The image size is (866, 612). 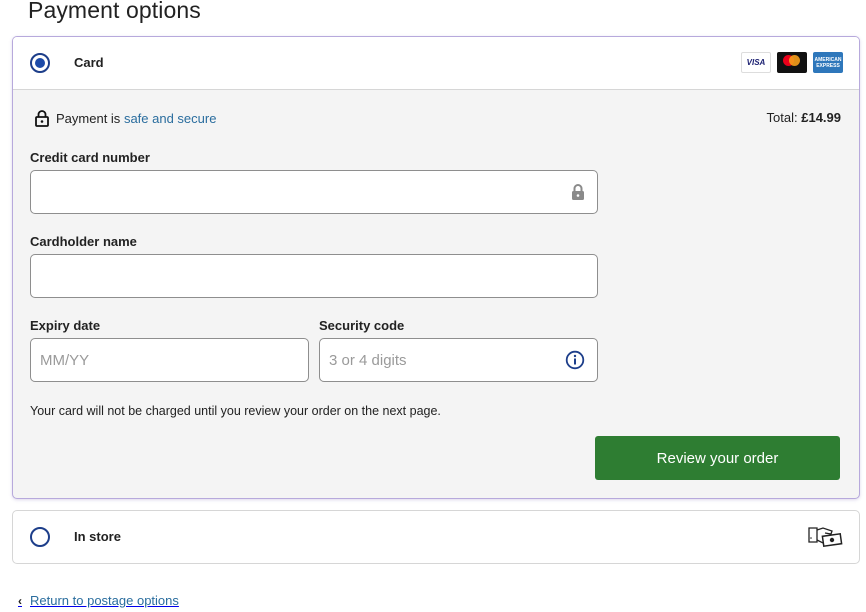 I want to click on safe-and-secure-link: safe and secure, so click(x=170, y=118).